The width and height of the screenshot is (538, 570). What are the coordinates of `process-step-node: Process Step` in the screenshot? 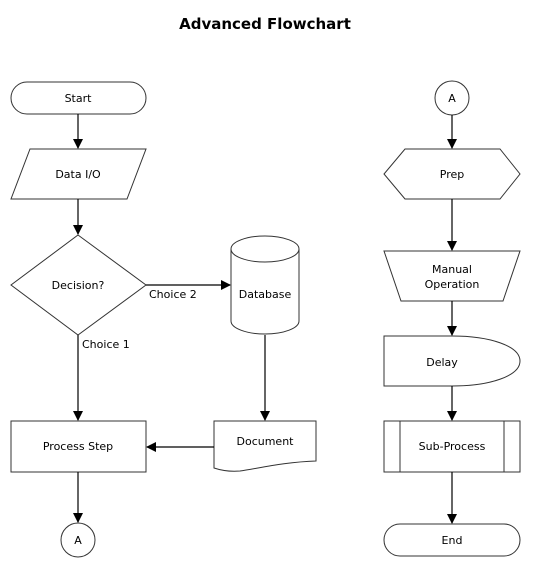 It's located at (78, 446).